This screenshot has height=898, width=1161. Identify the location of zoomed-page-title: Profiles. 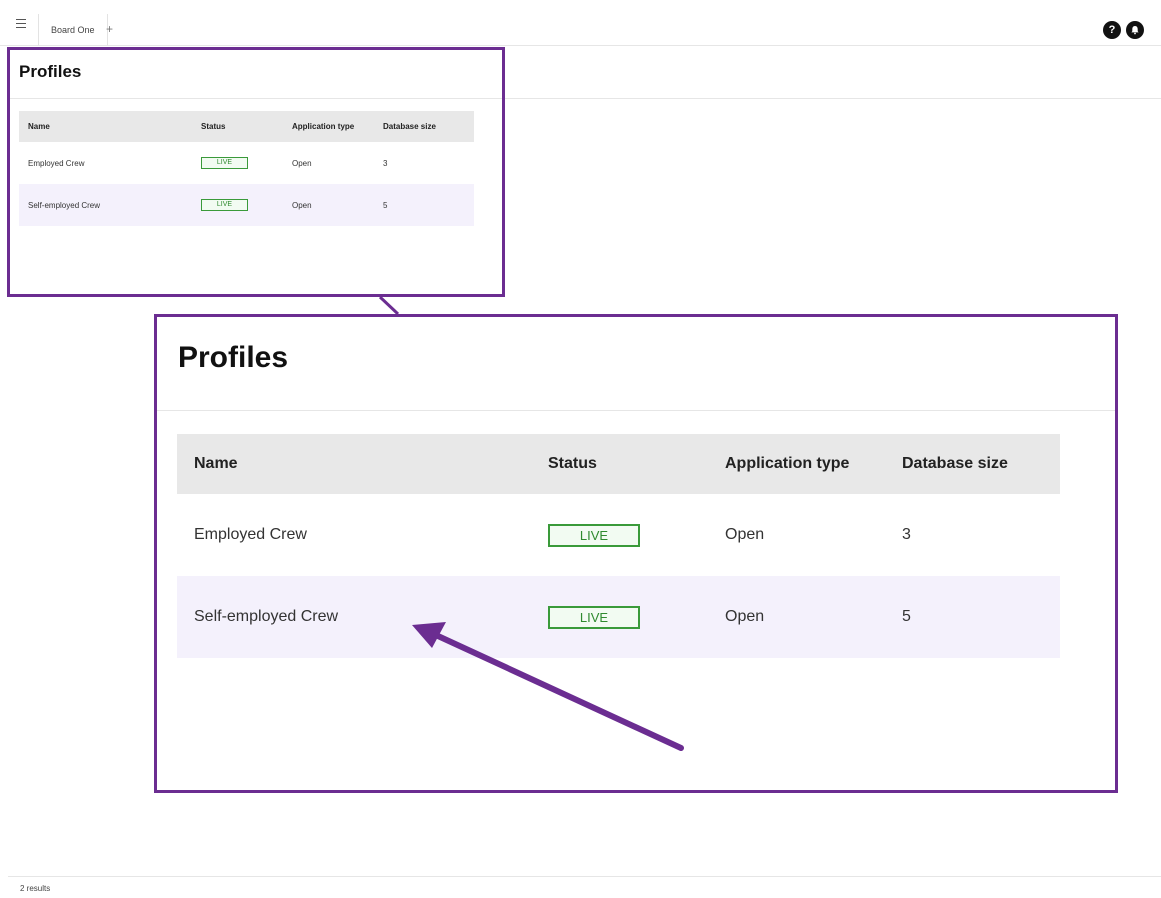
(233, 357).